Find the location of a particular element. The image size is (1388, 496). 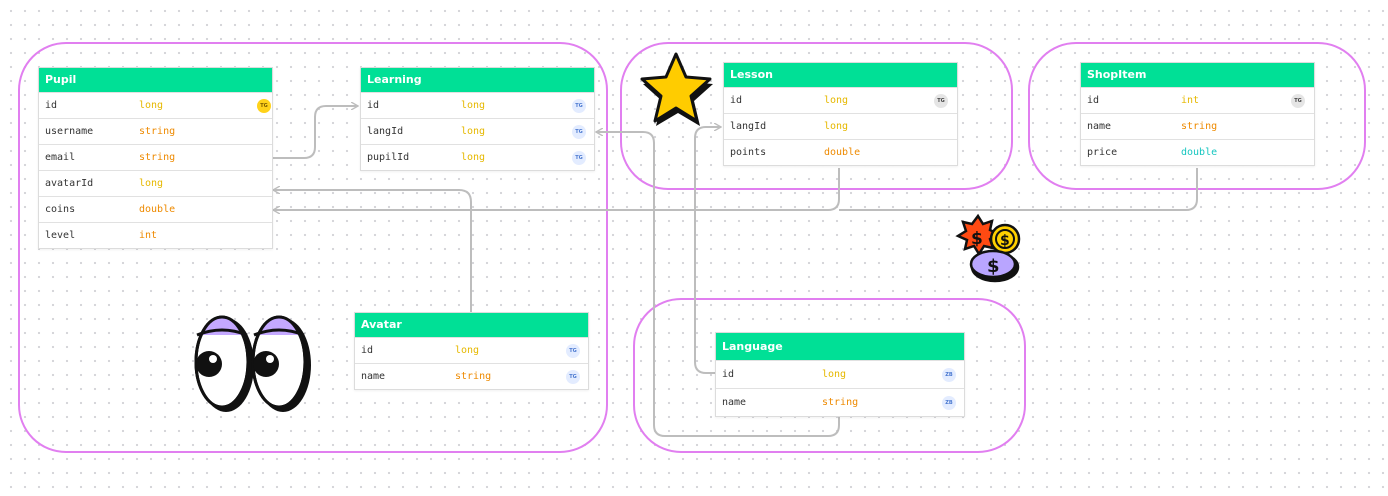

learning-row-langid: langId long TG is located at coordinates (477, 131).